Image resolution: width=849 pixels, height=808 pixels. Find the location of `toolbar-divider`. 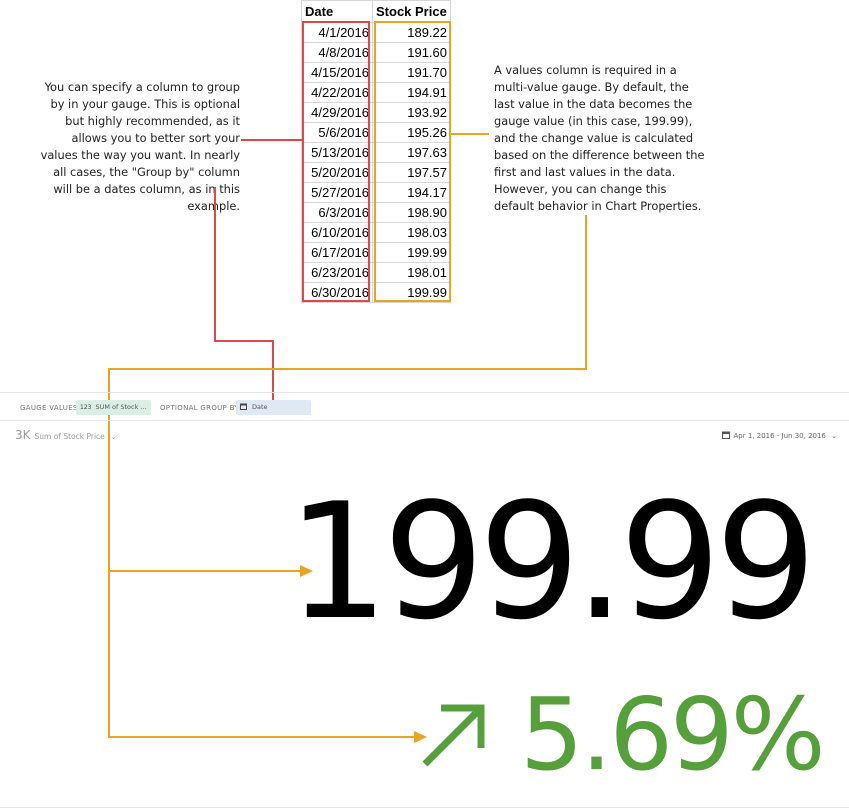

toolbar-divider is located at coordinates (424, 420).